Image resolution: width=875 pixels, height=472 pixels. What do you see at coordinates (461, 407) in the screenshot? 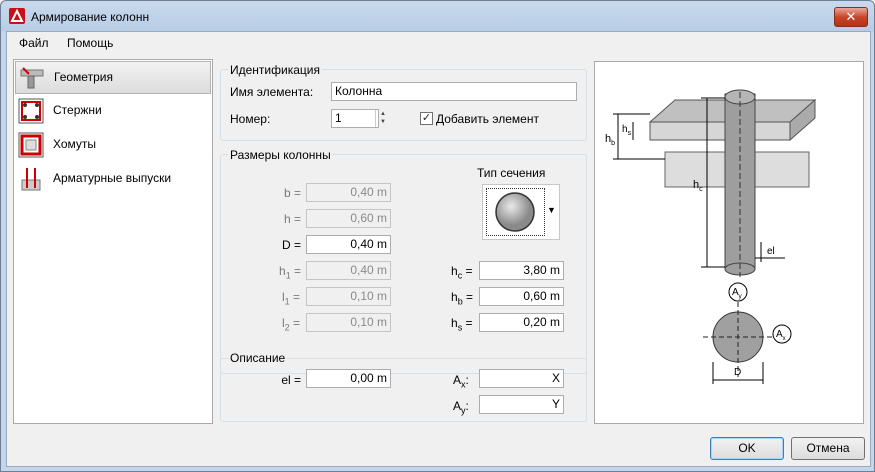
I see `ay-label: Ay:` at bounding box center [461, 407].